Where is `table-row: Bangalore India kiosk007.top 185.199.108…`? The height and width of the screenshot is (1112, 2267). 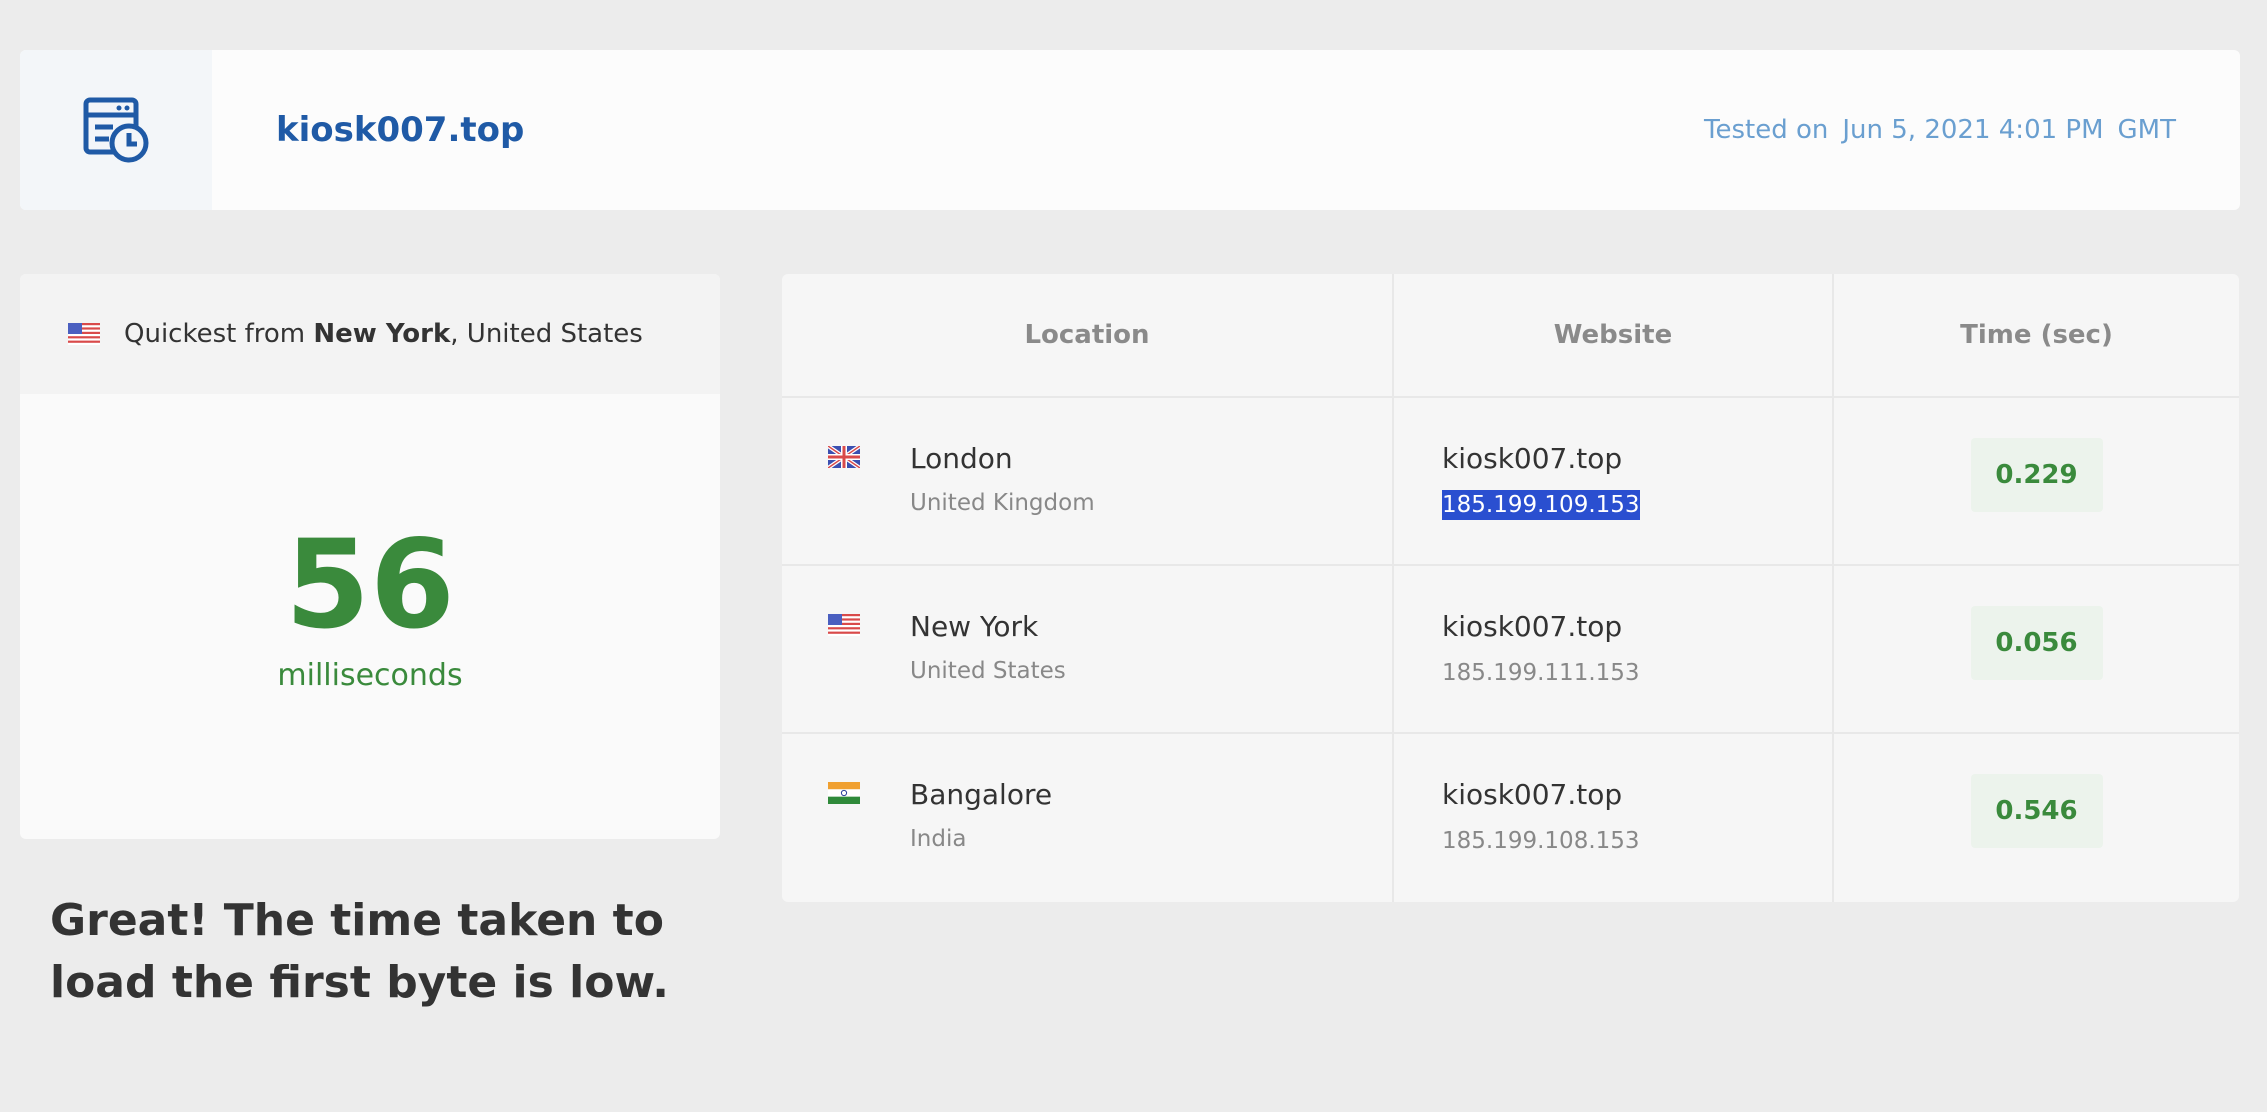 table-row: Bangalore India kiosk007.top 185.199.108… is located at coordinates (1510, 818).